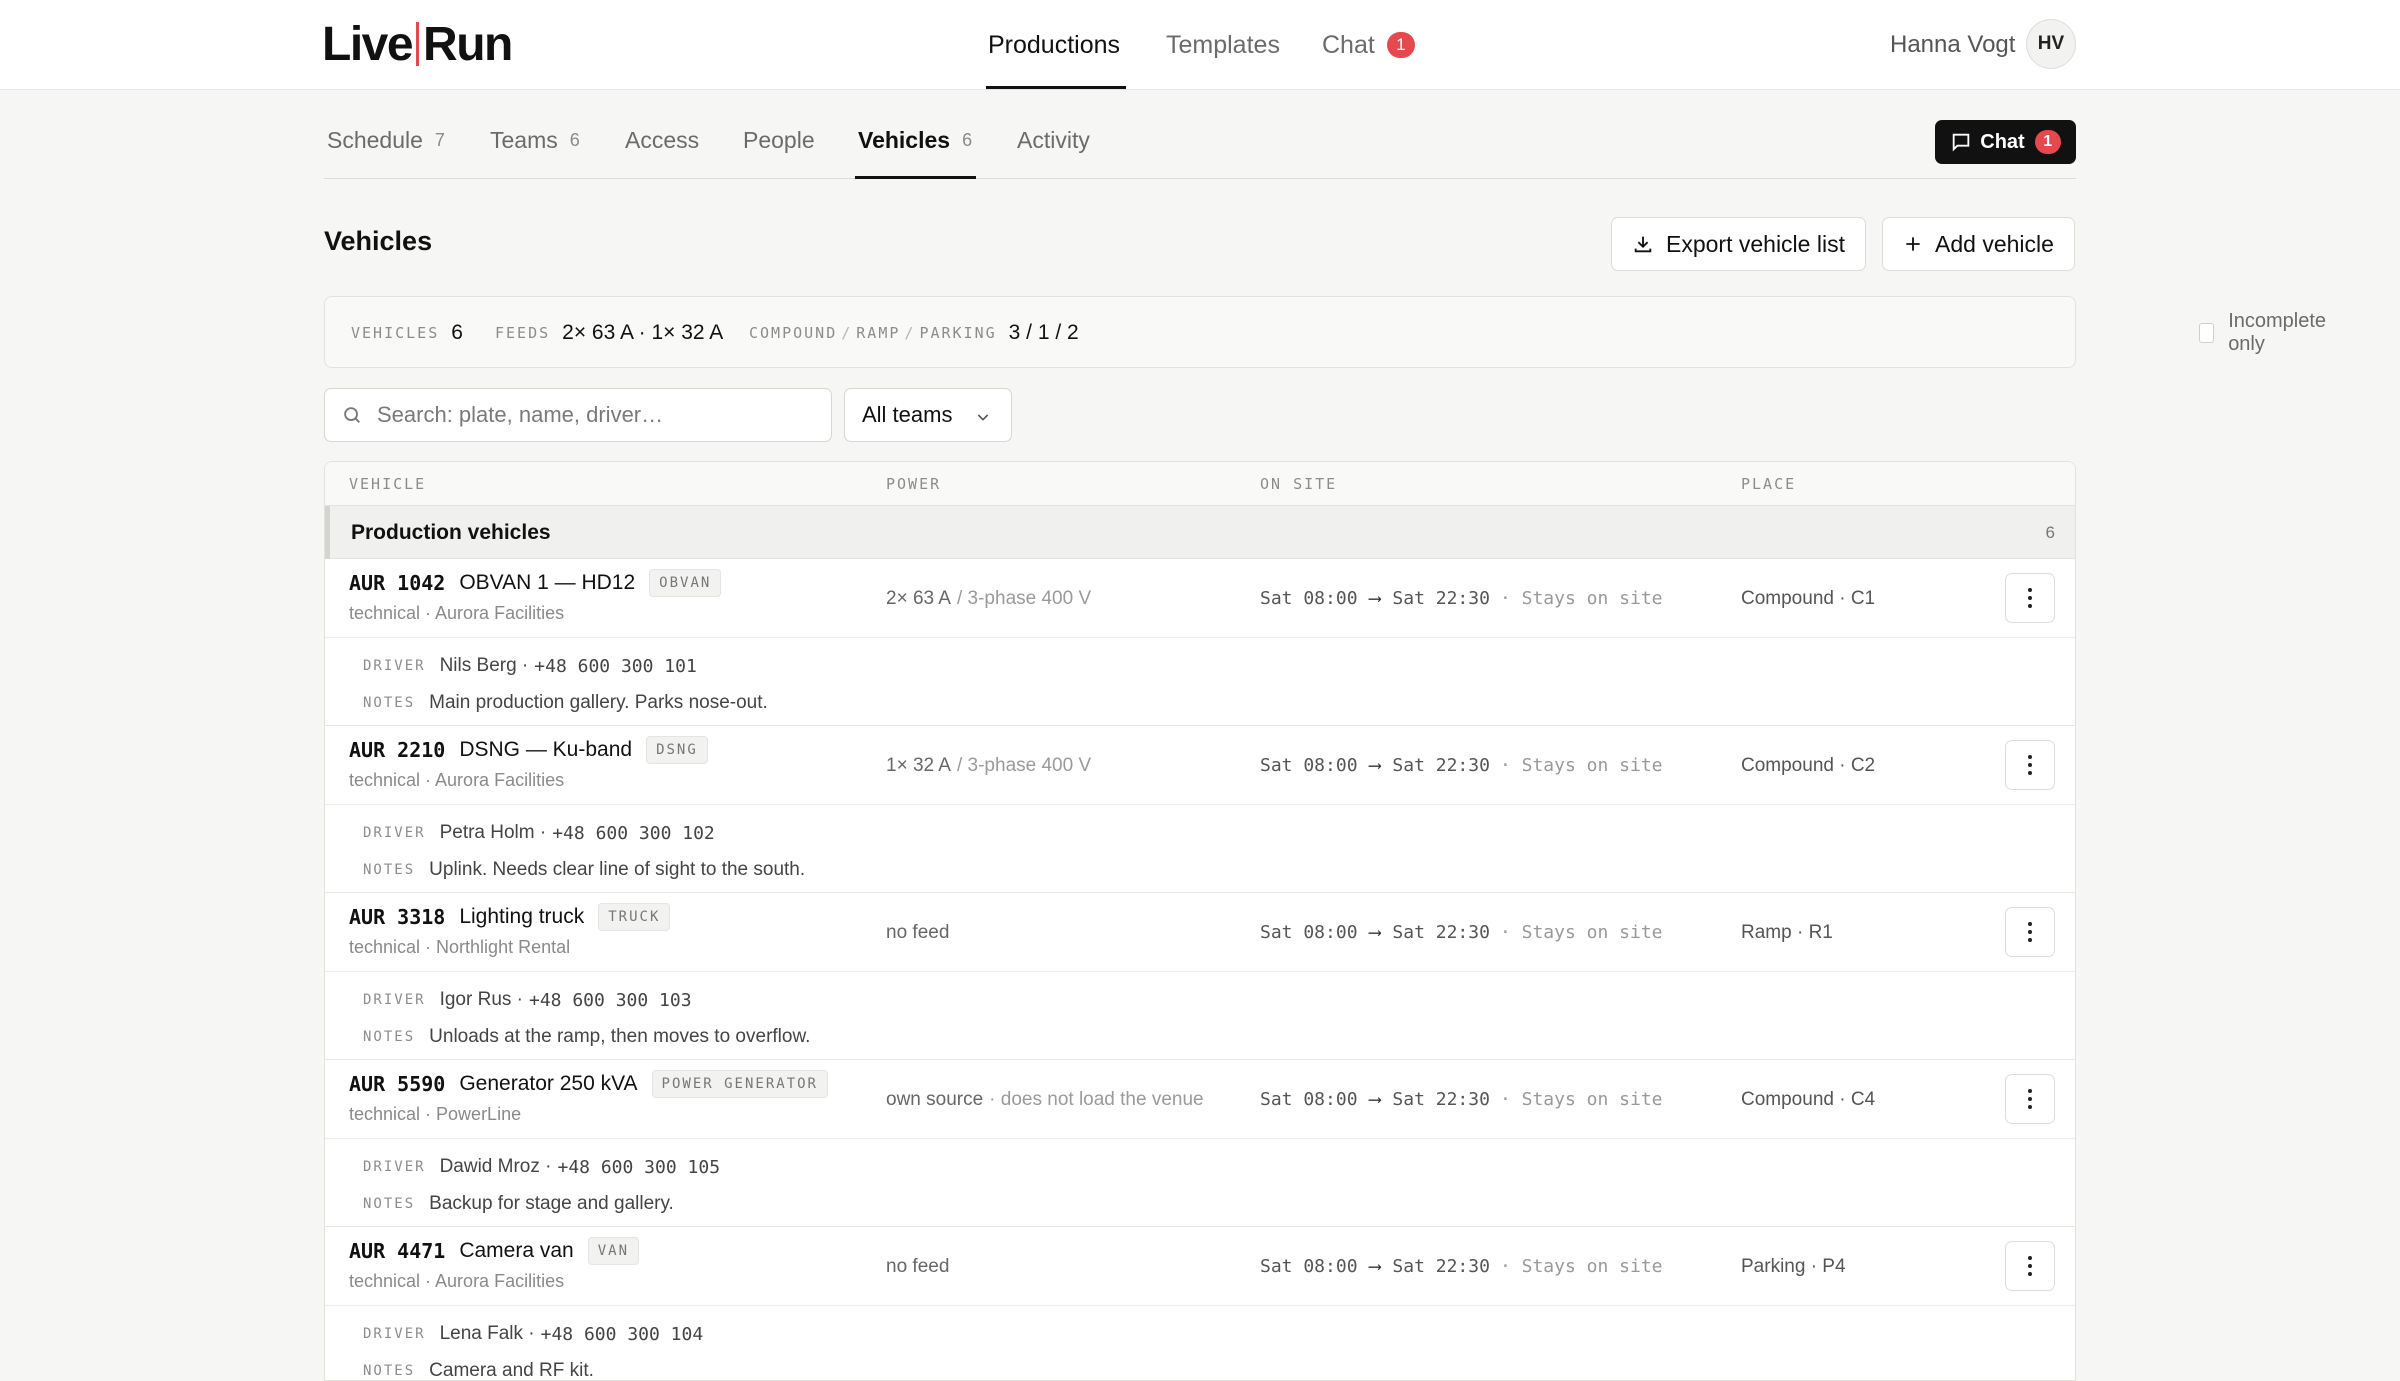  I want to click on tab-vehicles: Vehicles 6, so click(915, 140).